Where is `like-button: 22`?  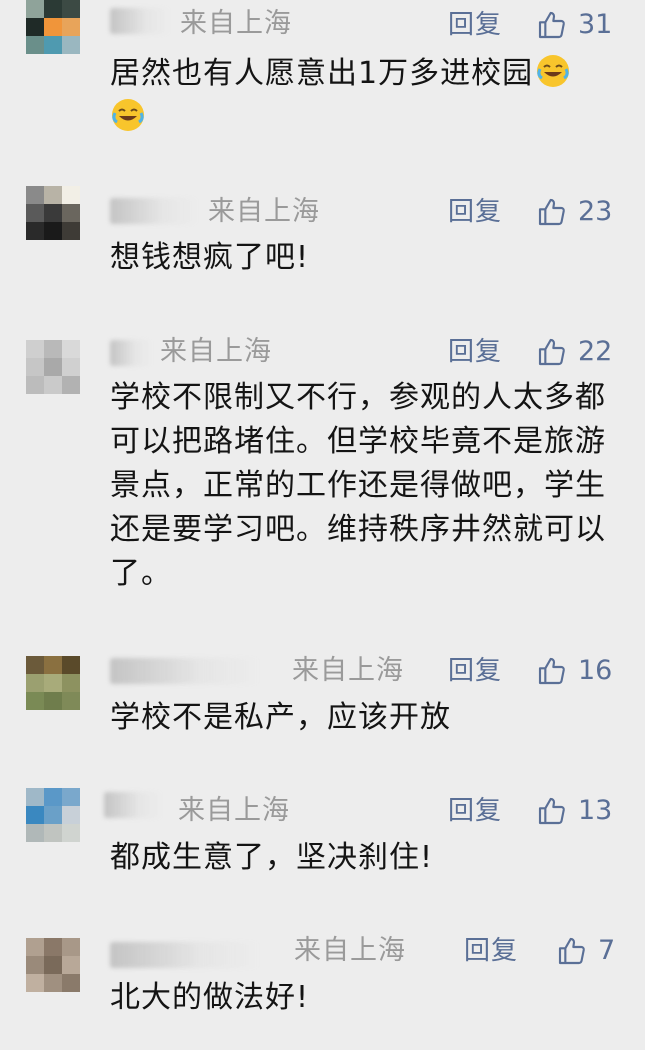 like-button: 22 is located at coordinates (574, 352).